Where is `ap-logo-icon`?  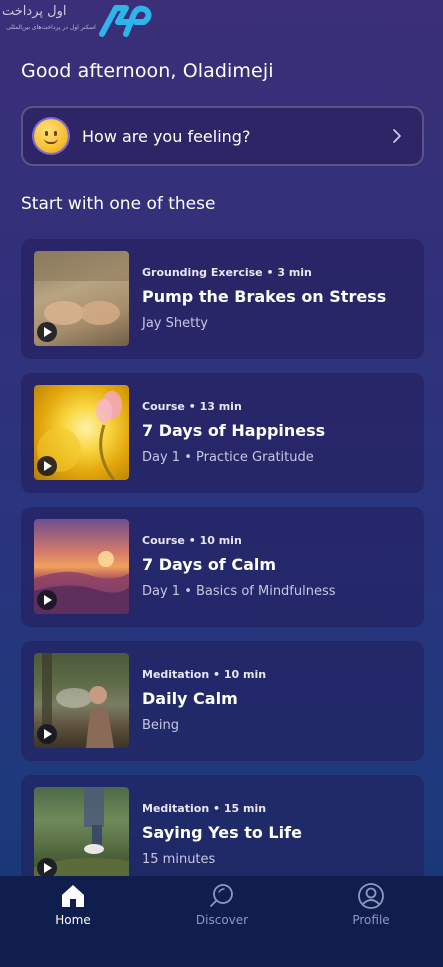
ap-logo-icon is located at coordinates (125, 21).